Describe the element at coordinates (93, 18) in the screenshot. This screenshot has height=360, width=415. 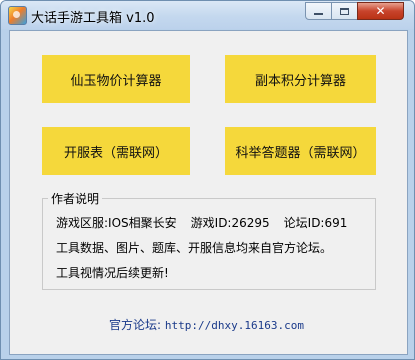
I see `window-title: 大话手游工具箱 v1.0` at that location.